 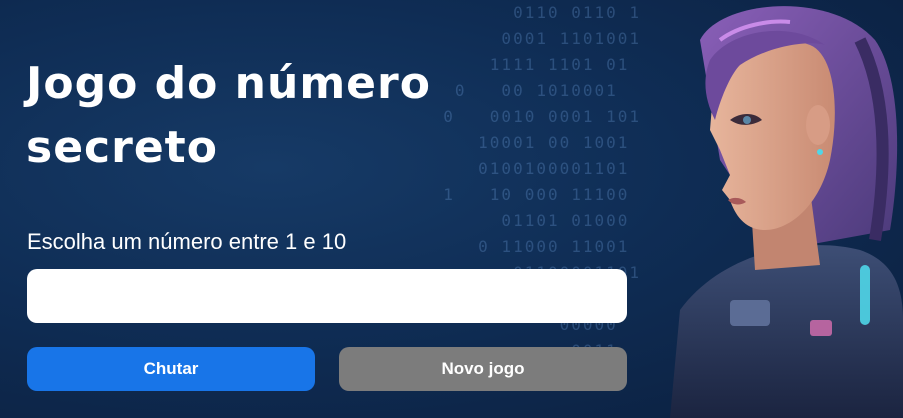 What do you see at coordinates (483, 369) in the screenshot?
I see `new-game-button: Novo jogo` at bounding box center [483, 369].